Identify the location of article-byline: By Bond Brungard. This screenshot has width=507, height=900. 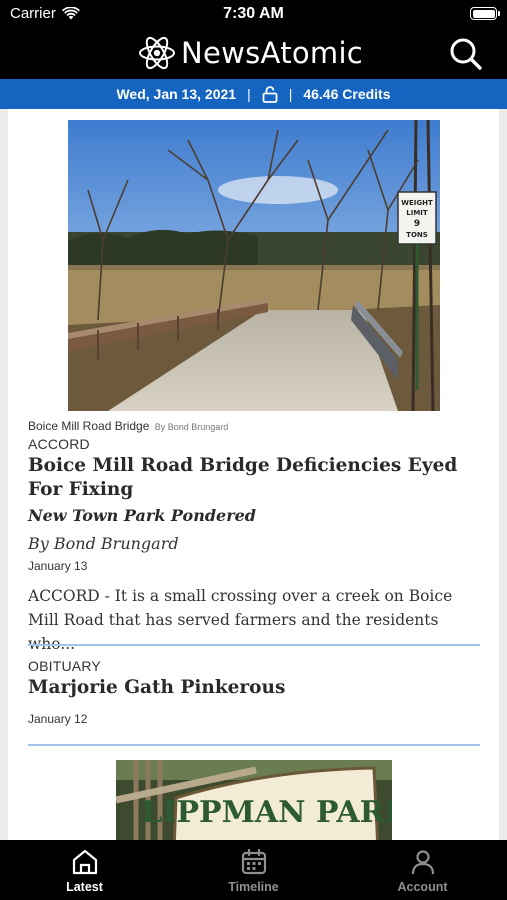
(103, 543).